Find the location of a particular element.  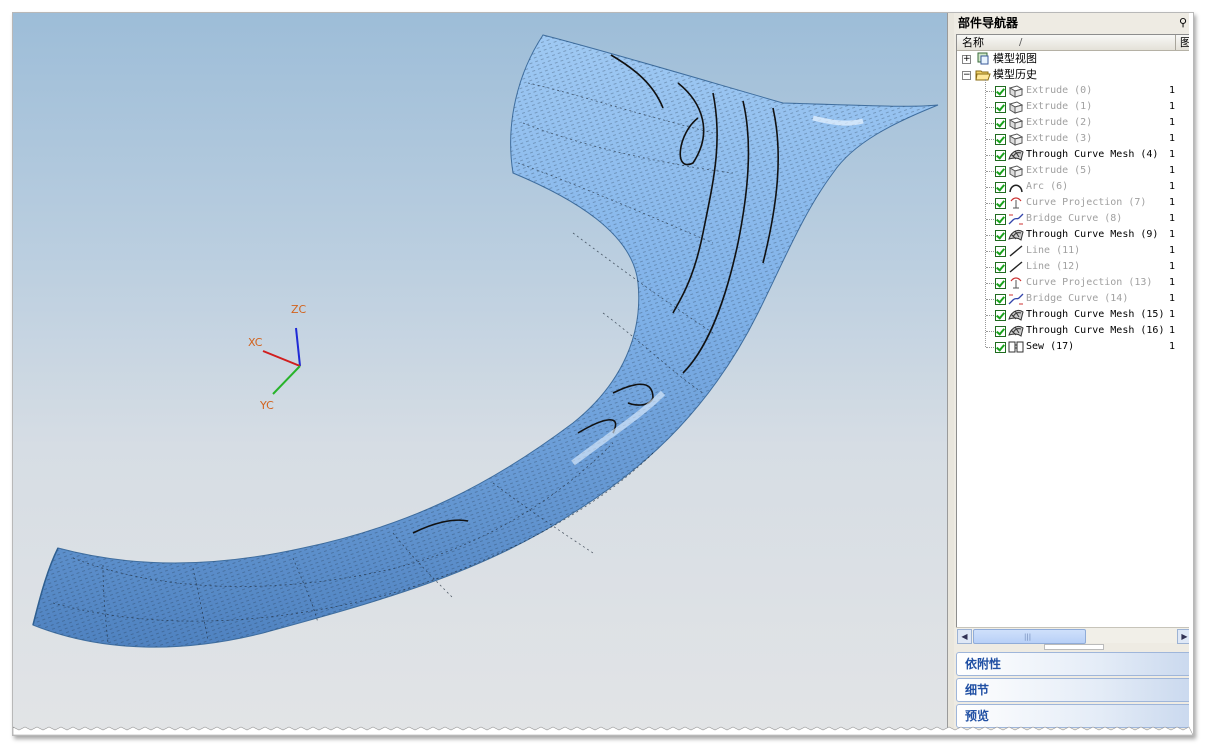

curve-projection-icon is located at coordinates (1016, 203).